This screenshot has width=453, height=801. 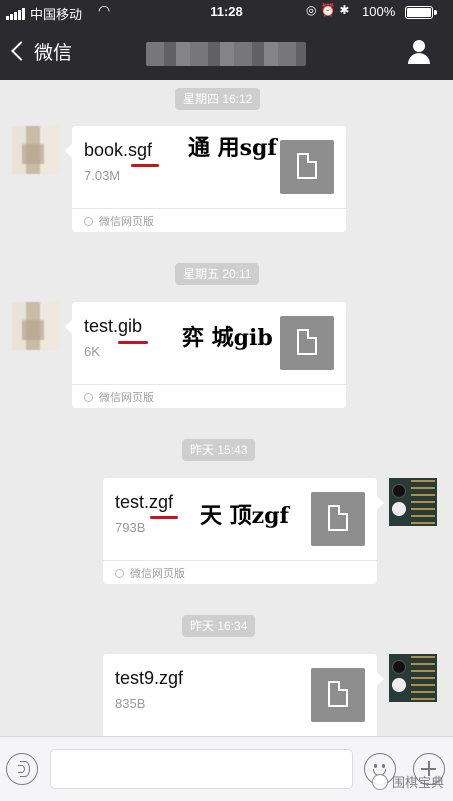 What do you see at coordinates (421, 12) in the screenshot?
I see `battery-icon` at bounding box center [421, 12].